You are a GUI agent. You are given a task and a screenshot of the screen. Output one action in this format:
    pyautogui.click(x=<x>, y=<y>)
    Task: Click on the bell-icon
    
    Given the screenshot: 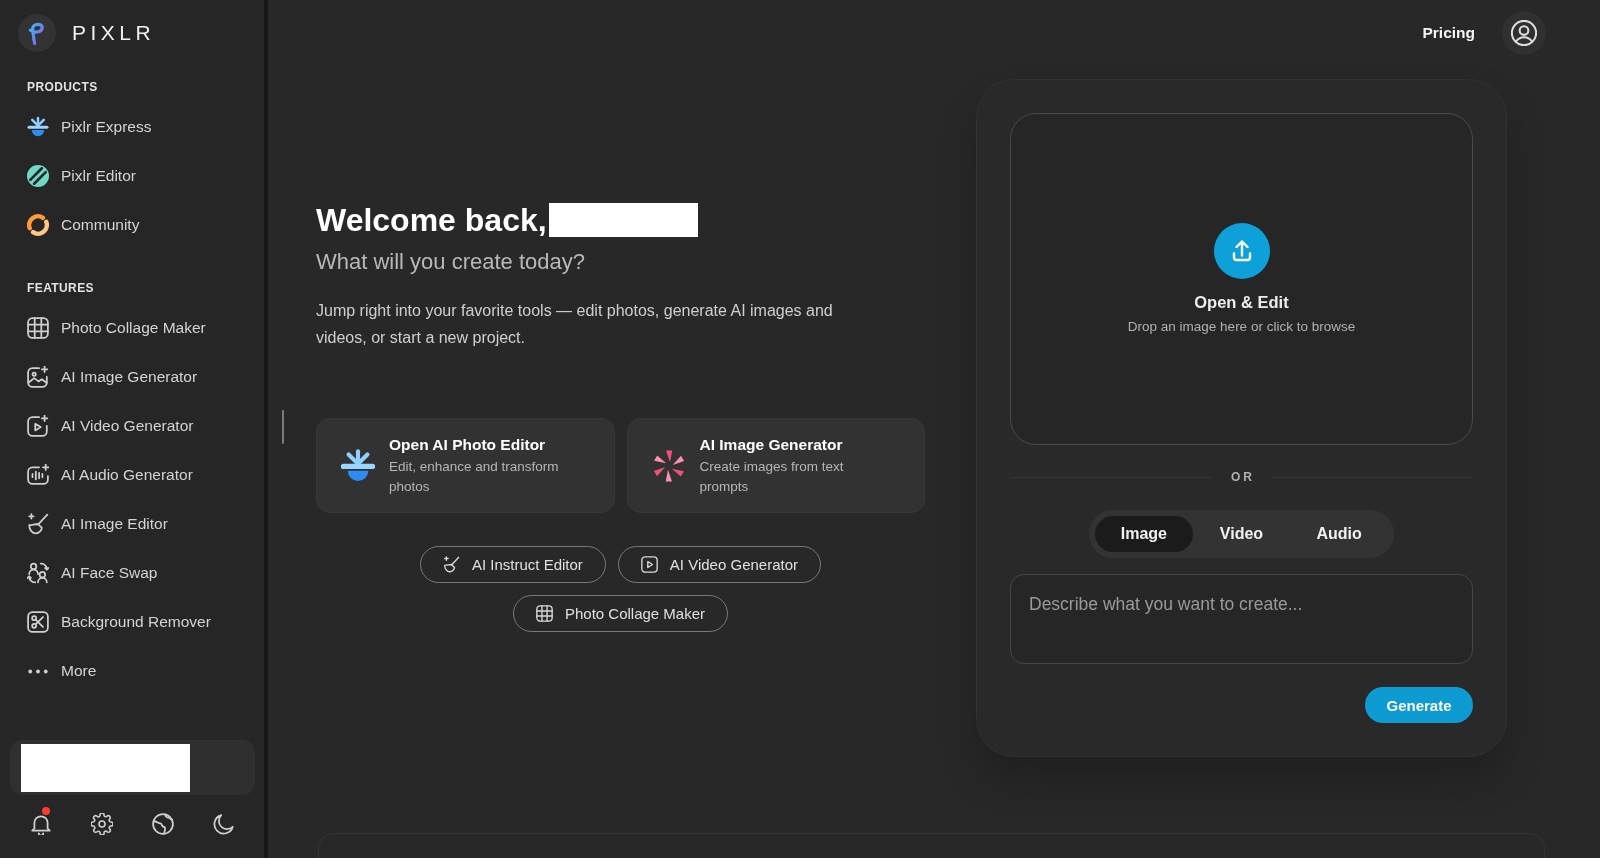 What is the action you would take?
    pyautogui.click(x=41, y=824)
    